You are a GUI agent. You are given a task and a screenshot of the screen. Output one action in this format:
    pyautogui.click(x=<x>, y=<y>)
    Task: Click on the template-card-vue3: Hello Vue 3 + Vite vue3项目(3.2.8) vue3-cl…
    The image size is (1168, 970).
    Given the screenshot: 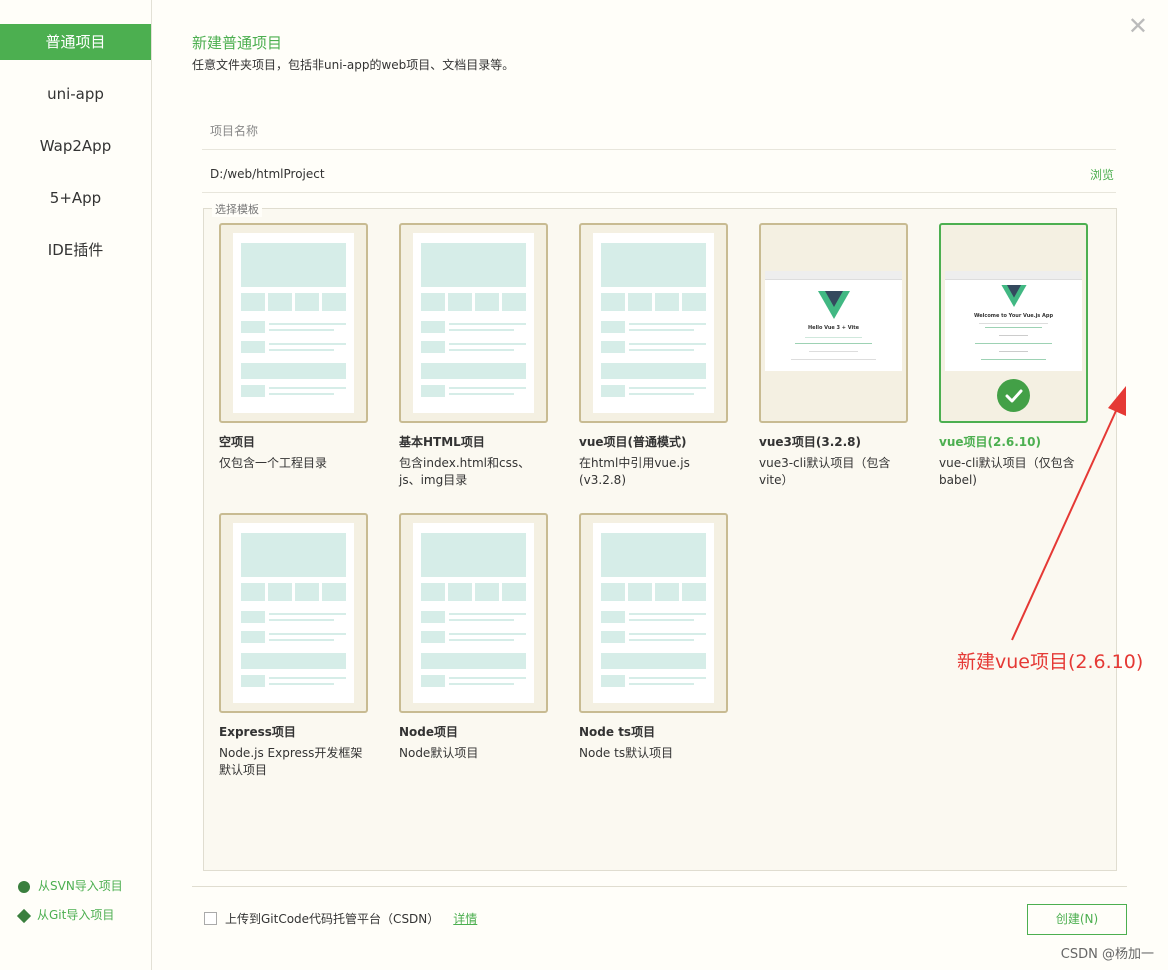 What is the action you would take?
    pyautogui.click(x=833, y=356)
    